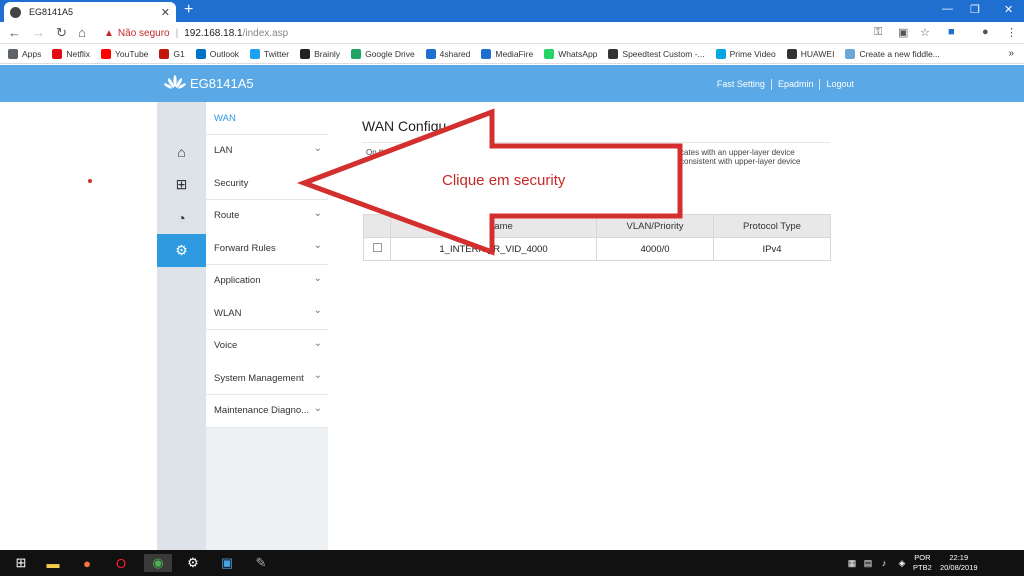  I want to click on toolbox-category-icon: ⊞, so click(181, 184).